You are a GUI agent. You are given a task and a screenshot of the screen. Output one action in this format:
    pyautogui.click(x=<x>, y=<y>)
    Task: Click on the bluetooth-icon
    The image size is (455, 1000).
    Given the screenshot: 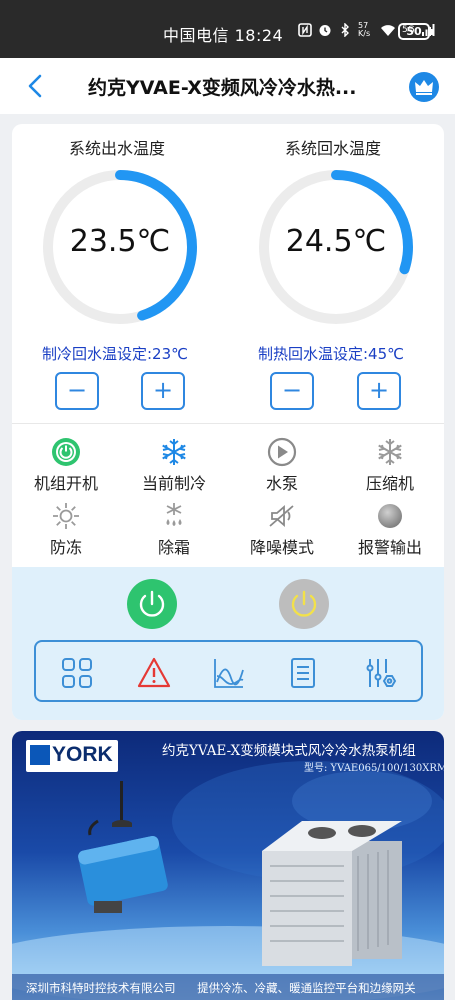 What is the action you would take?
    pyautogui.click(x=345, y=30)
    